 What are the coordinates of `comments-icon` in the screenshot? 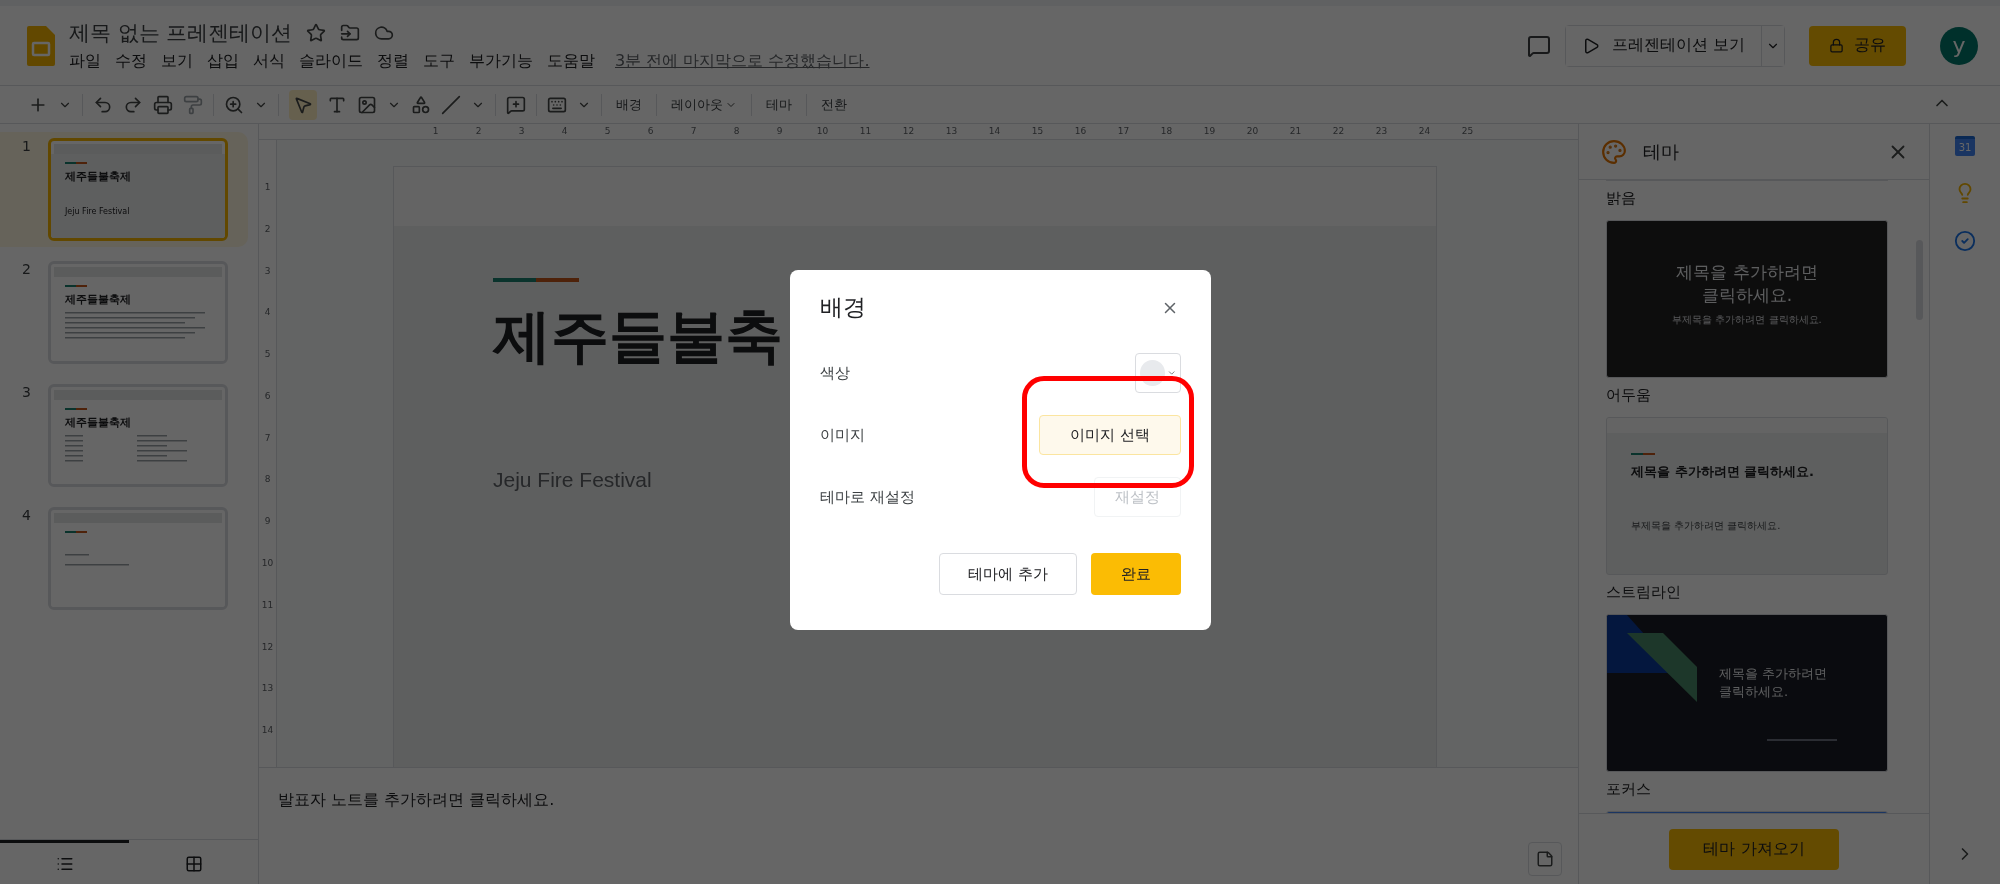 It's located at (1538, 45).